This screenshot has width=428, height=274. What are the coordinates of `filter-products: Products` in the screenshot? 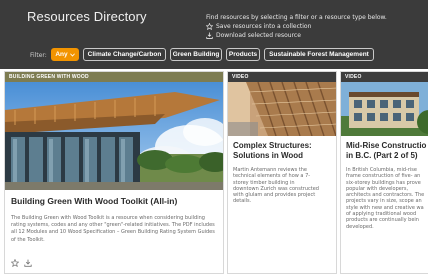 It's located at (243, 54).